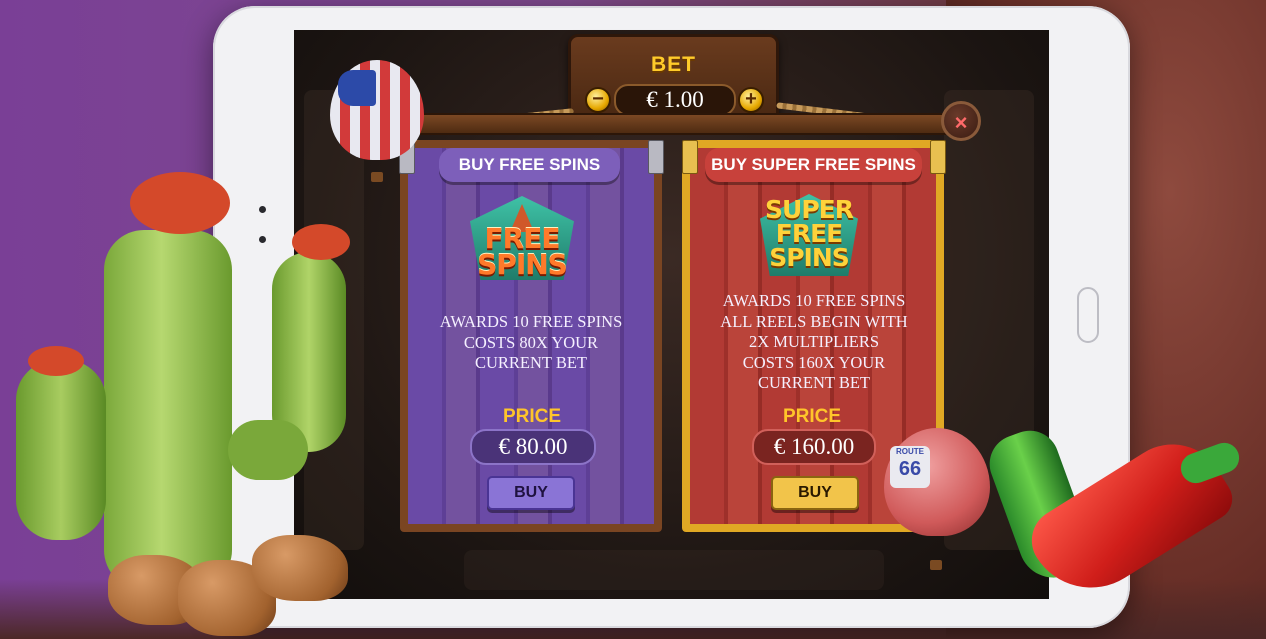 The width and height of the screenshot is (1266, 639). What do you see at coordinates (1088, 315) in the screenshot?
I see `tablet-home-button` at bounding box center [1088, 315].